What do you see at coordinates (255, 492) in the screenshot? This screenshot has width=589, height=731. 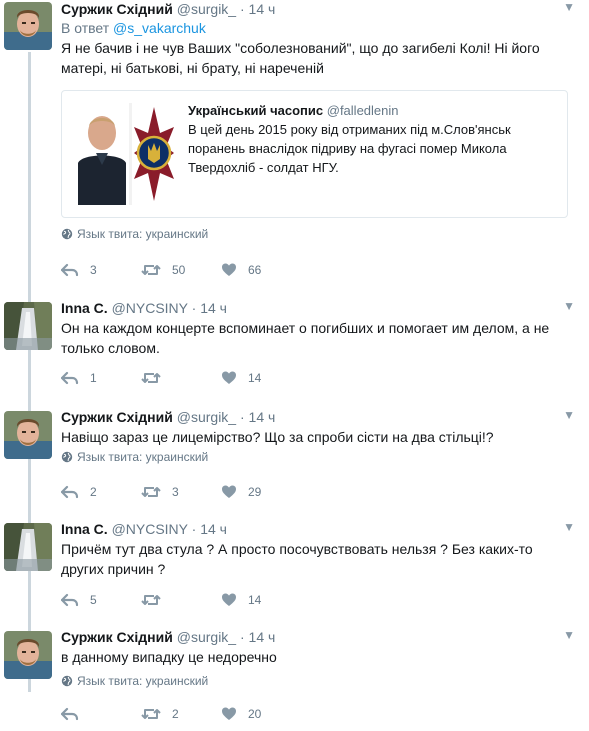 I see `like-count: 29` at bounding box center [255, 492].